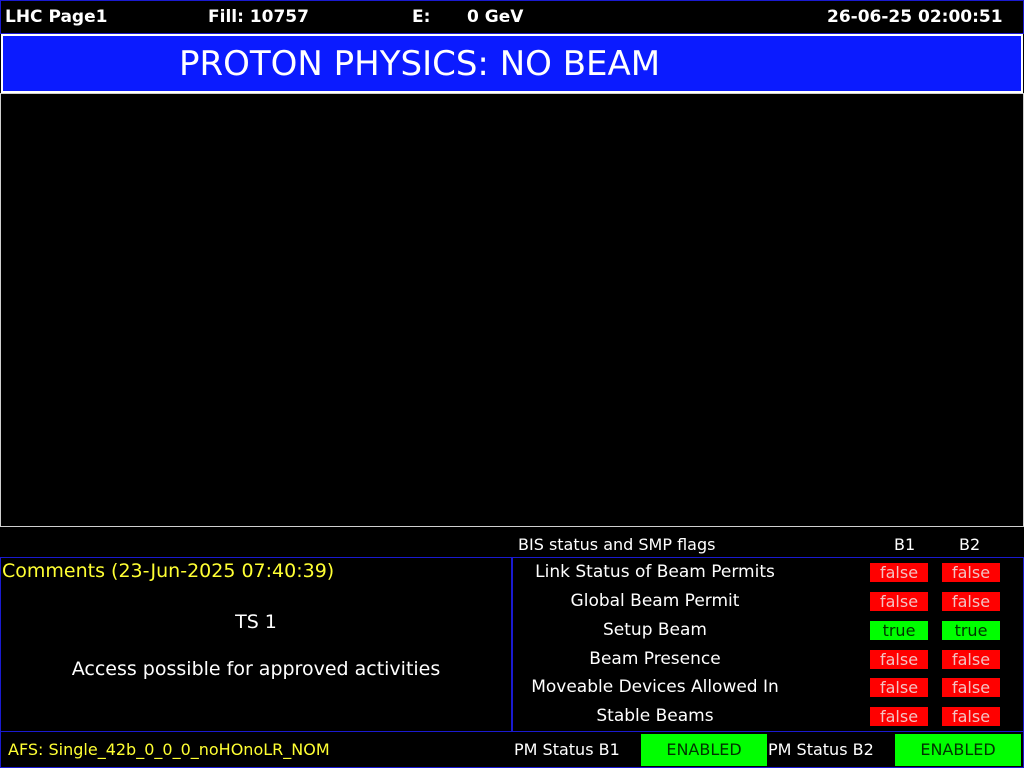  Describe the element at coordinates (256, 622) in the screenshot. I see `comments-line-1: TS 1` at that location.